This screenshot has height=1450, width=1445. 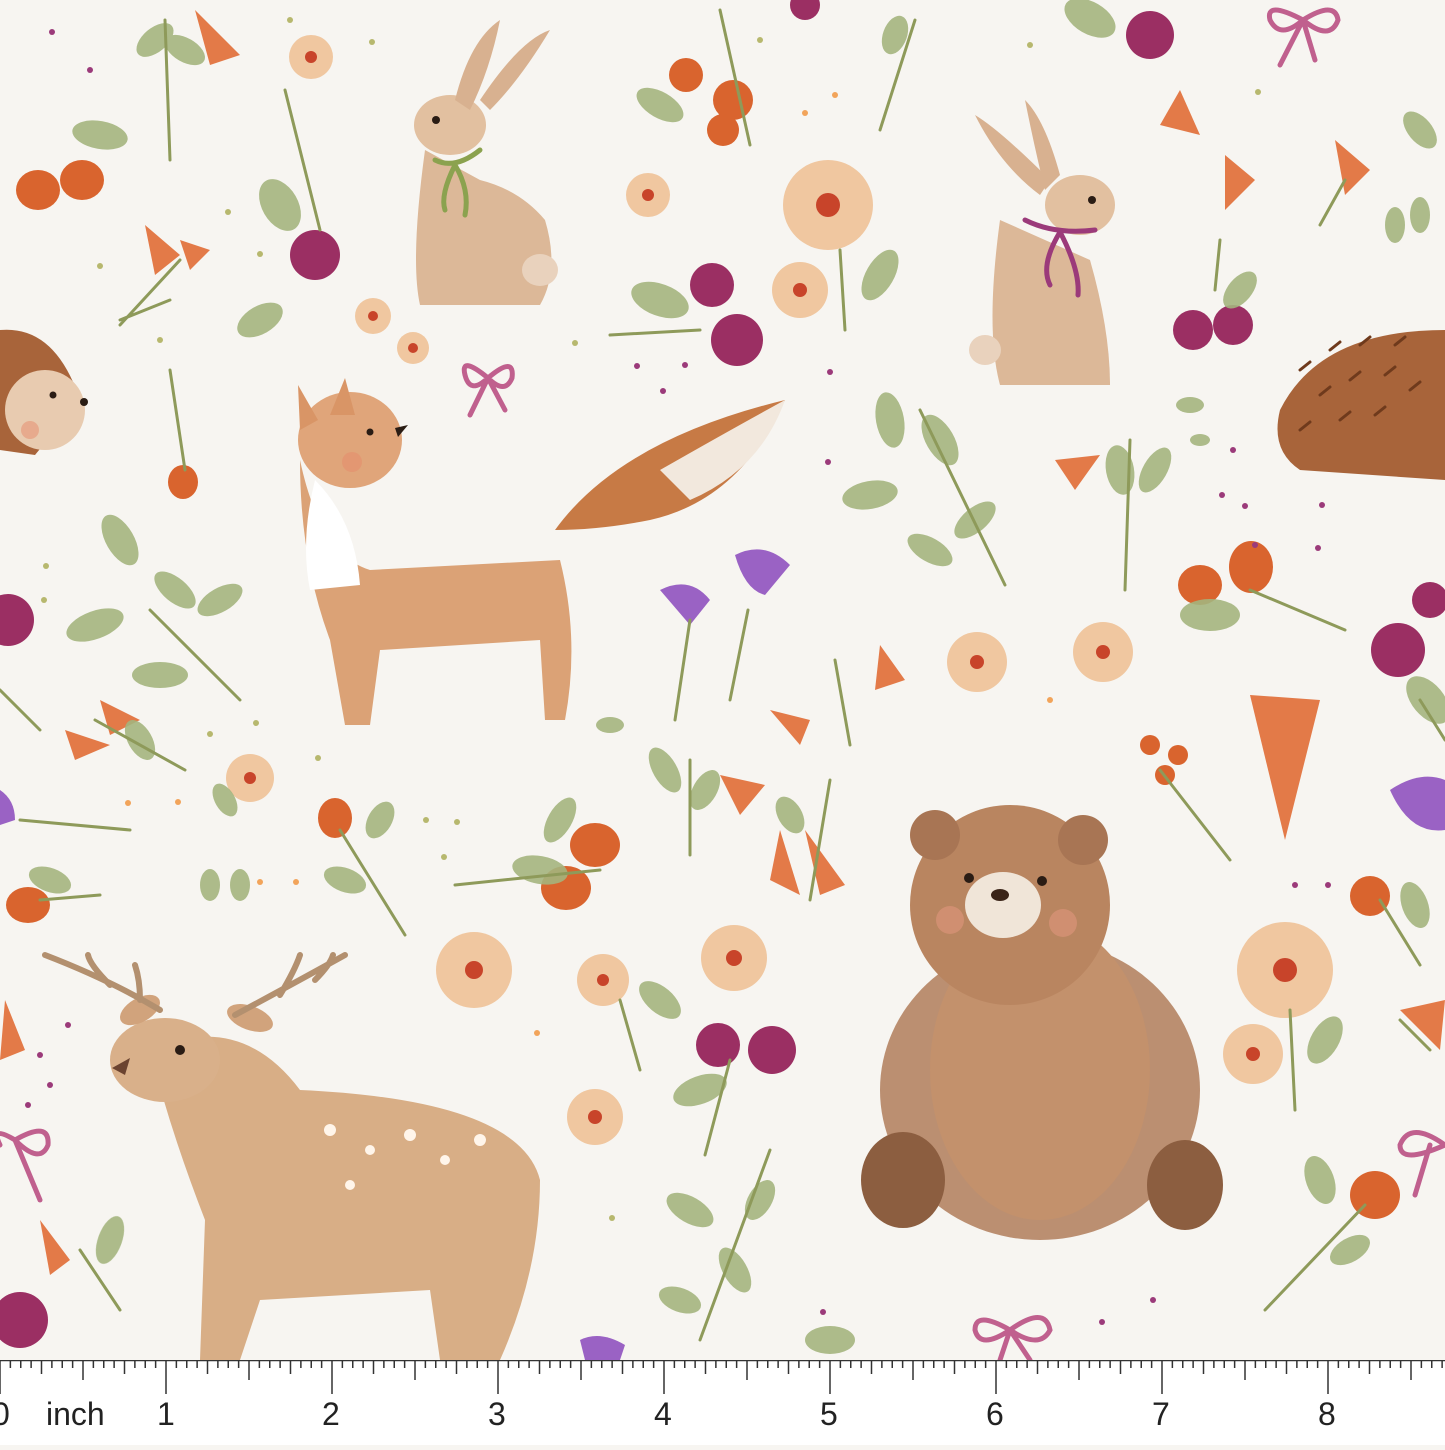 What do you see at coordinates (995, 1414) in the screenshot?
I see `ruler-number-6: 6` at bounding box center [995, 1414].